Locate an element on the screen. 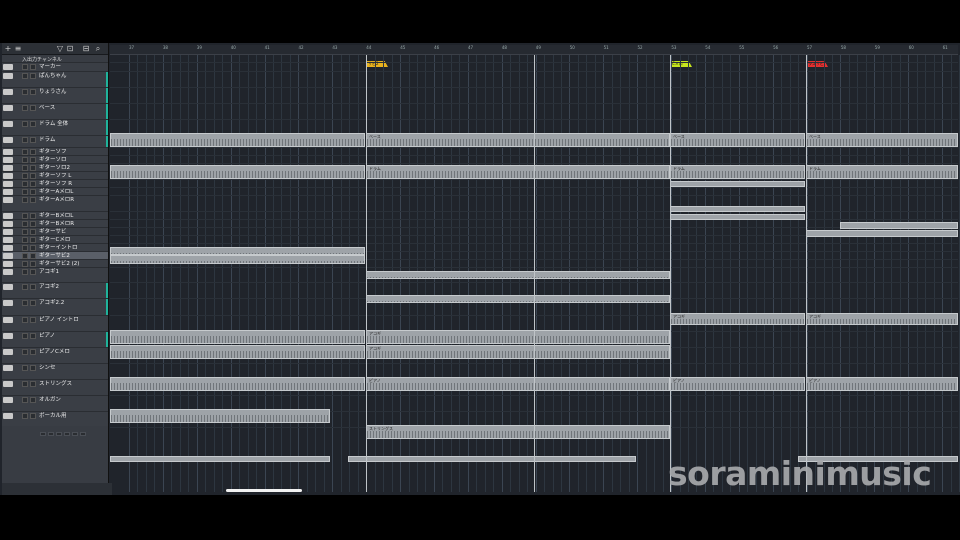  track-header: ストリングス is located at coordinates (55, 391).